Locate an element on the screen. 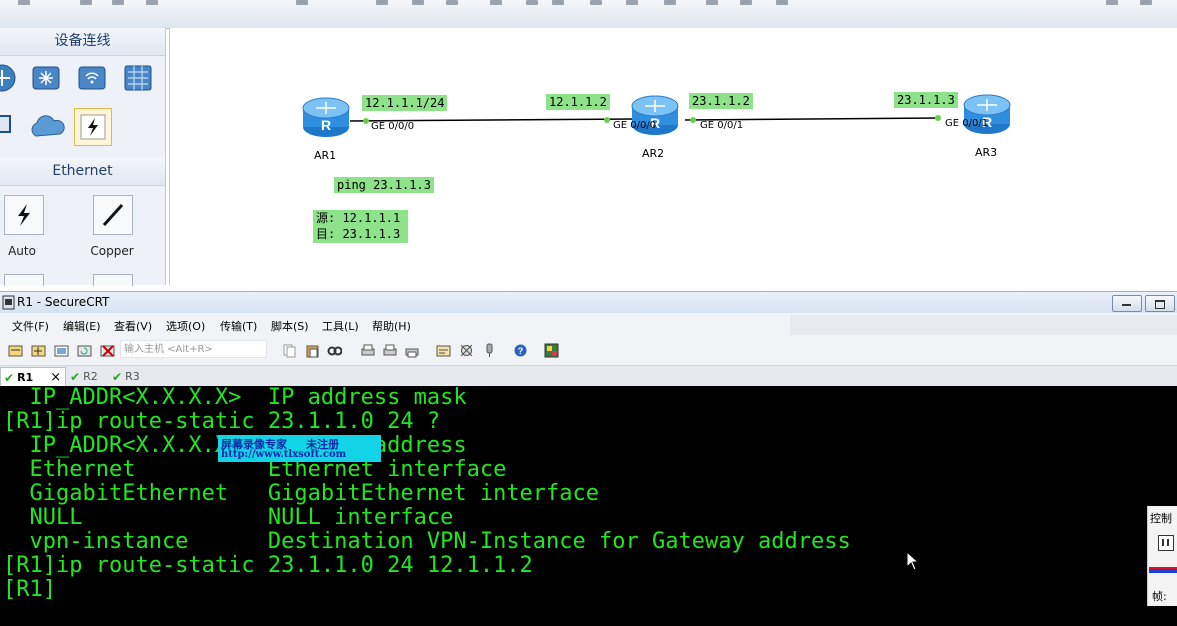 Image resolution: width=1177 pixels, height=626 pixels. wireless-category-icon is located at coordinates (92, 78).